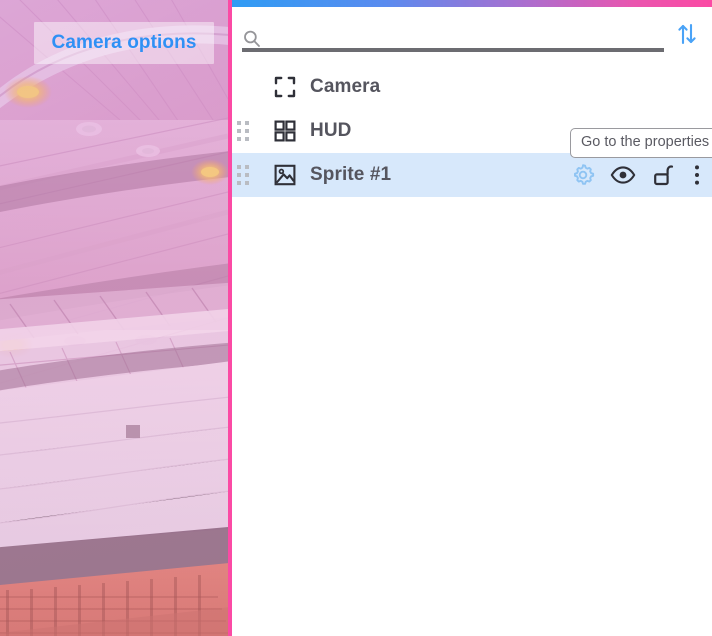 The height and width of the screenshot is (636, 712). I want to click on more-options-button, so click(697, 175).